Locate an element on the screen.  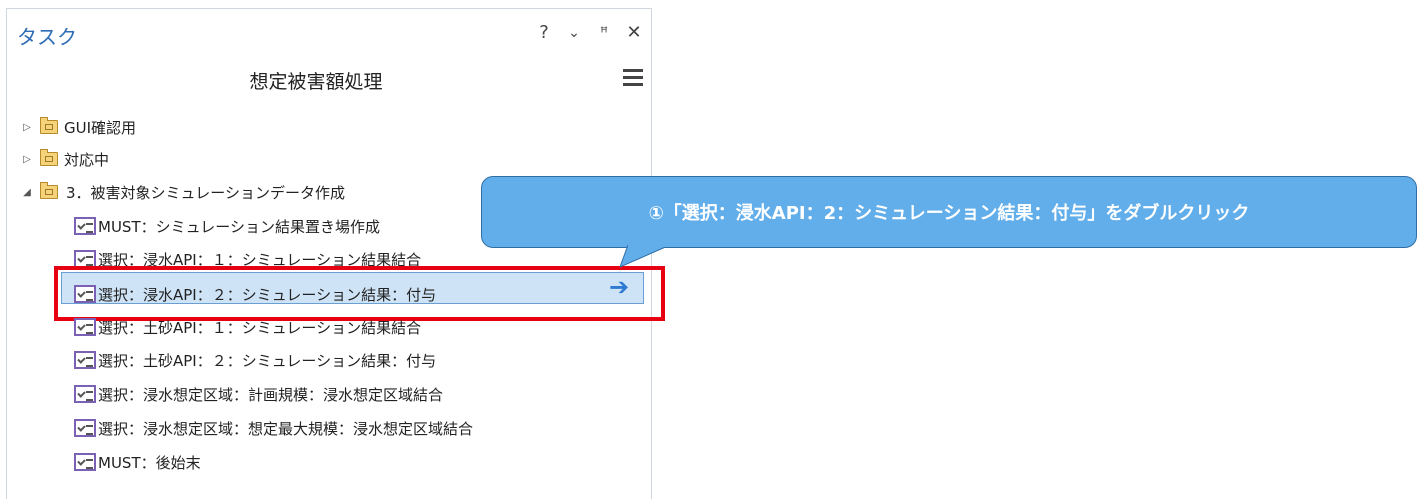
task-item: MUST：シミュレーション結果置き場作成 is located at coordinates (227, 226).